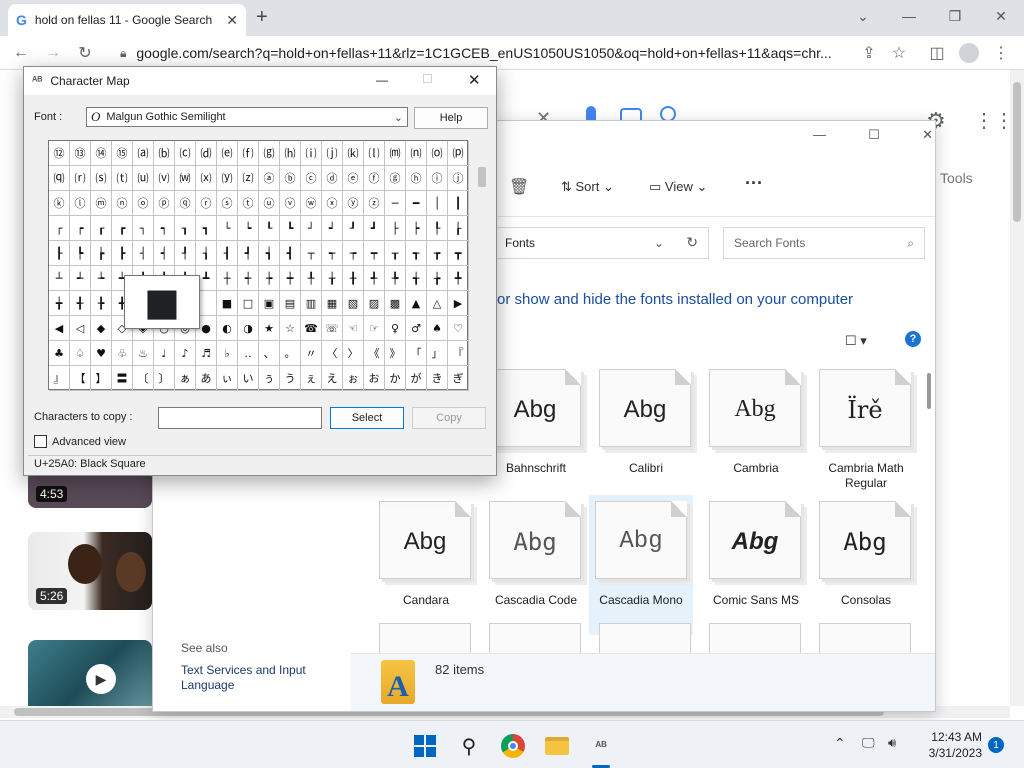 Image resolution: width=1024 pixels, height=768 pixels. Describe the element at coordinates (536, 434) in the screenshot. I see `font-item: Abg Bahnschrift` at that location.